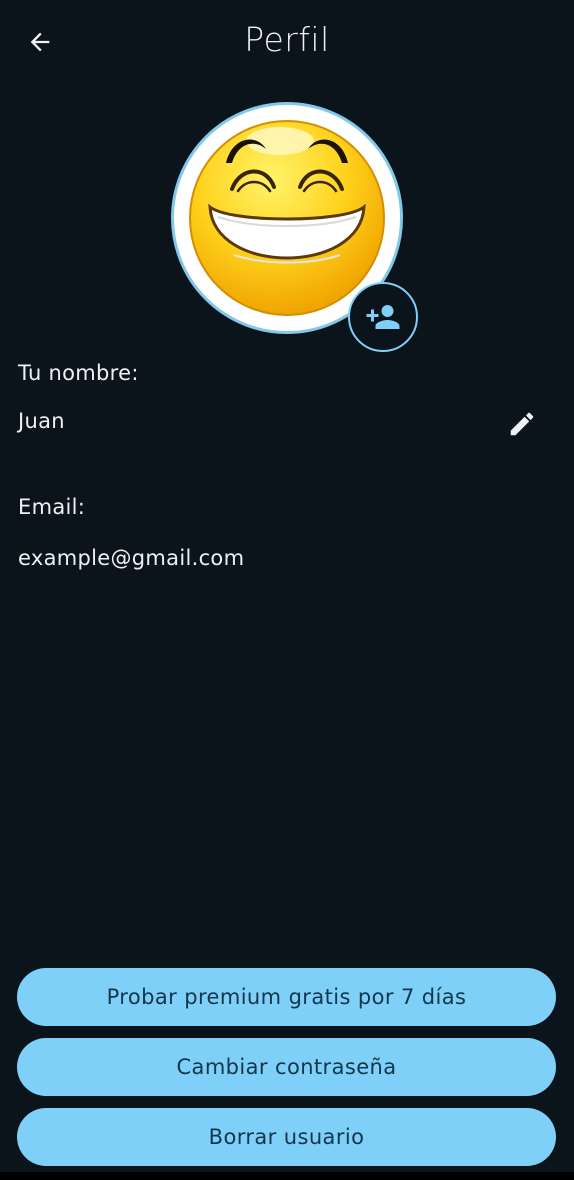 Image resolution: width=574 pixels, height=1180 pixels. I want to click on pencil-icon, so click(522, 424).